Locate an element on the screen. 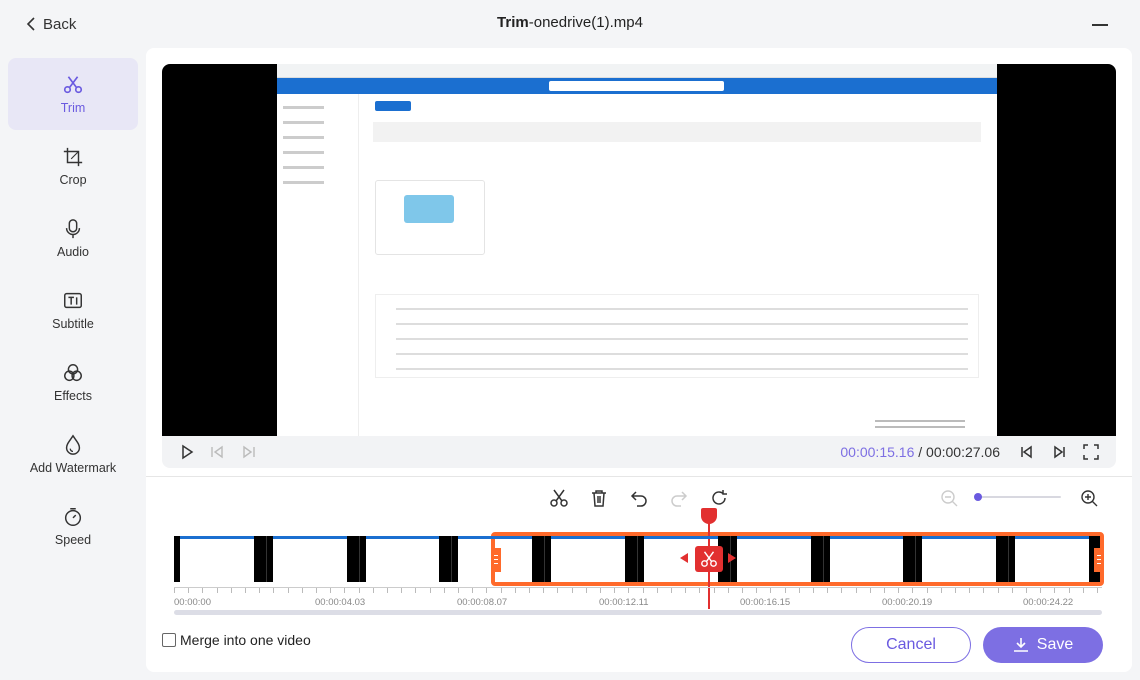 The image size is (1140, 680). sidebar-item-audio: Audio is located at coordinates (73, 238).